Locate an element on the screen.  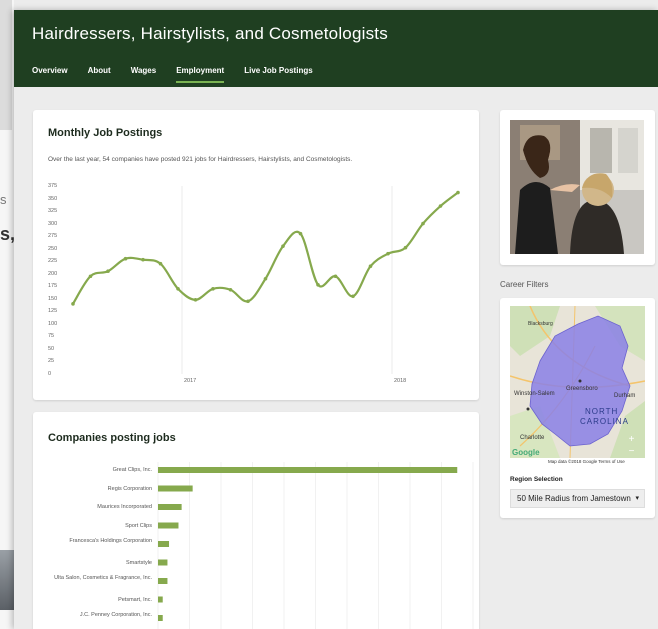
bar-category-label: Regis Corporation is located at coordinates (129, 488).